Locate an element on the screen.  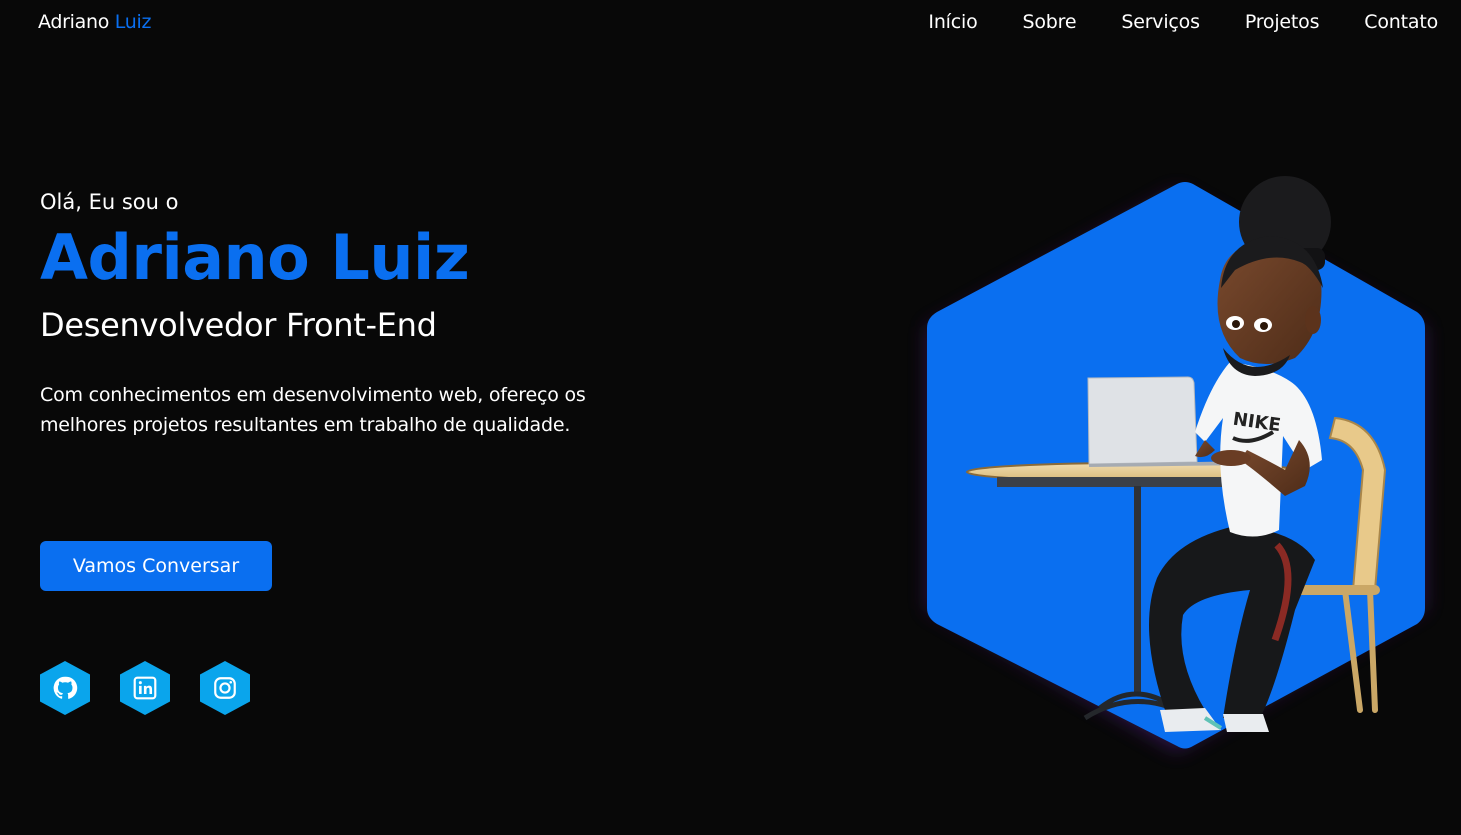
site-logo: Adriano Luiz is located at coordinates (94, 22).